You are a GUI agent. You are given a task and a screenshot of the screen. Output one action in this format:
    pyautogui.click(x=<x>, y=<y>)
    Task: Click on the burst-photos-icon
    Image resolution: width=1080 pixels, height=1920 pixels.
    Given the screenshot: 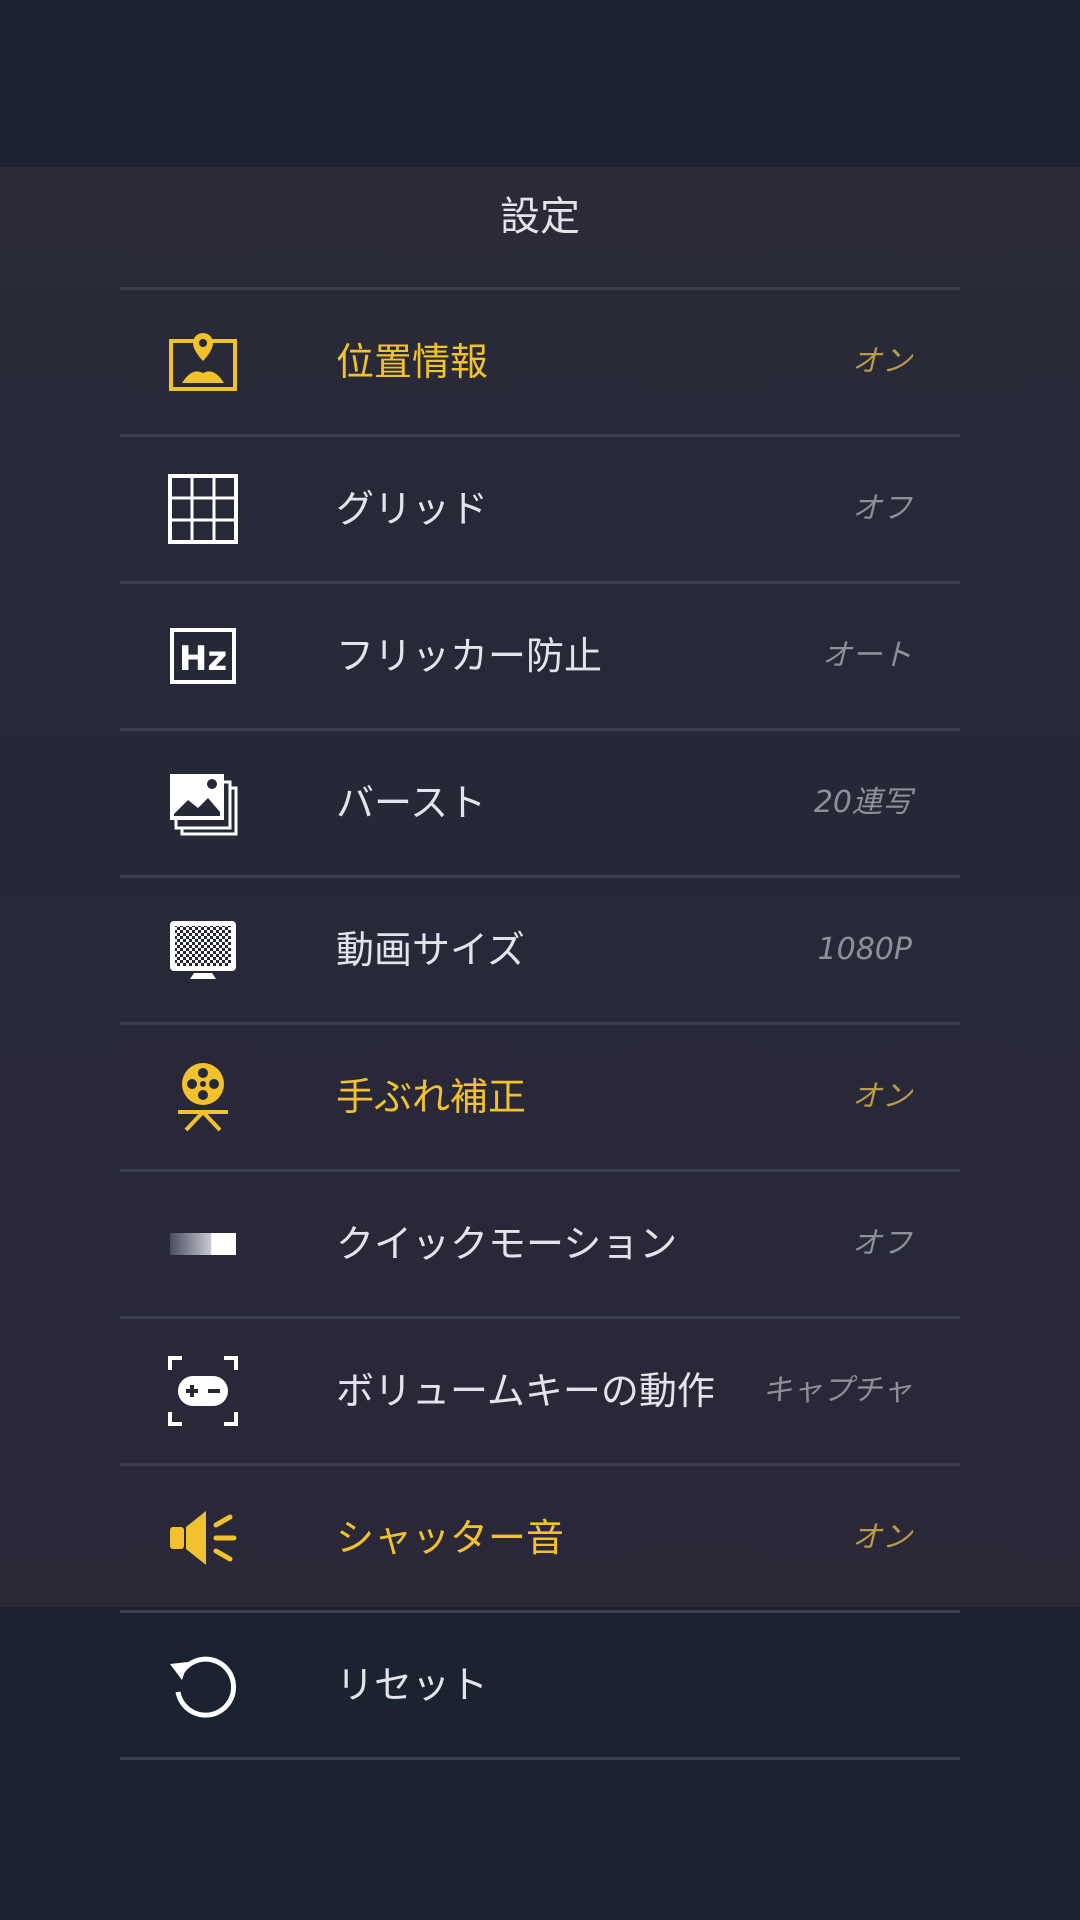 What is the action you would take?
    pyautogui.click(x=203, y=803)
    